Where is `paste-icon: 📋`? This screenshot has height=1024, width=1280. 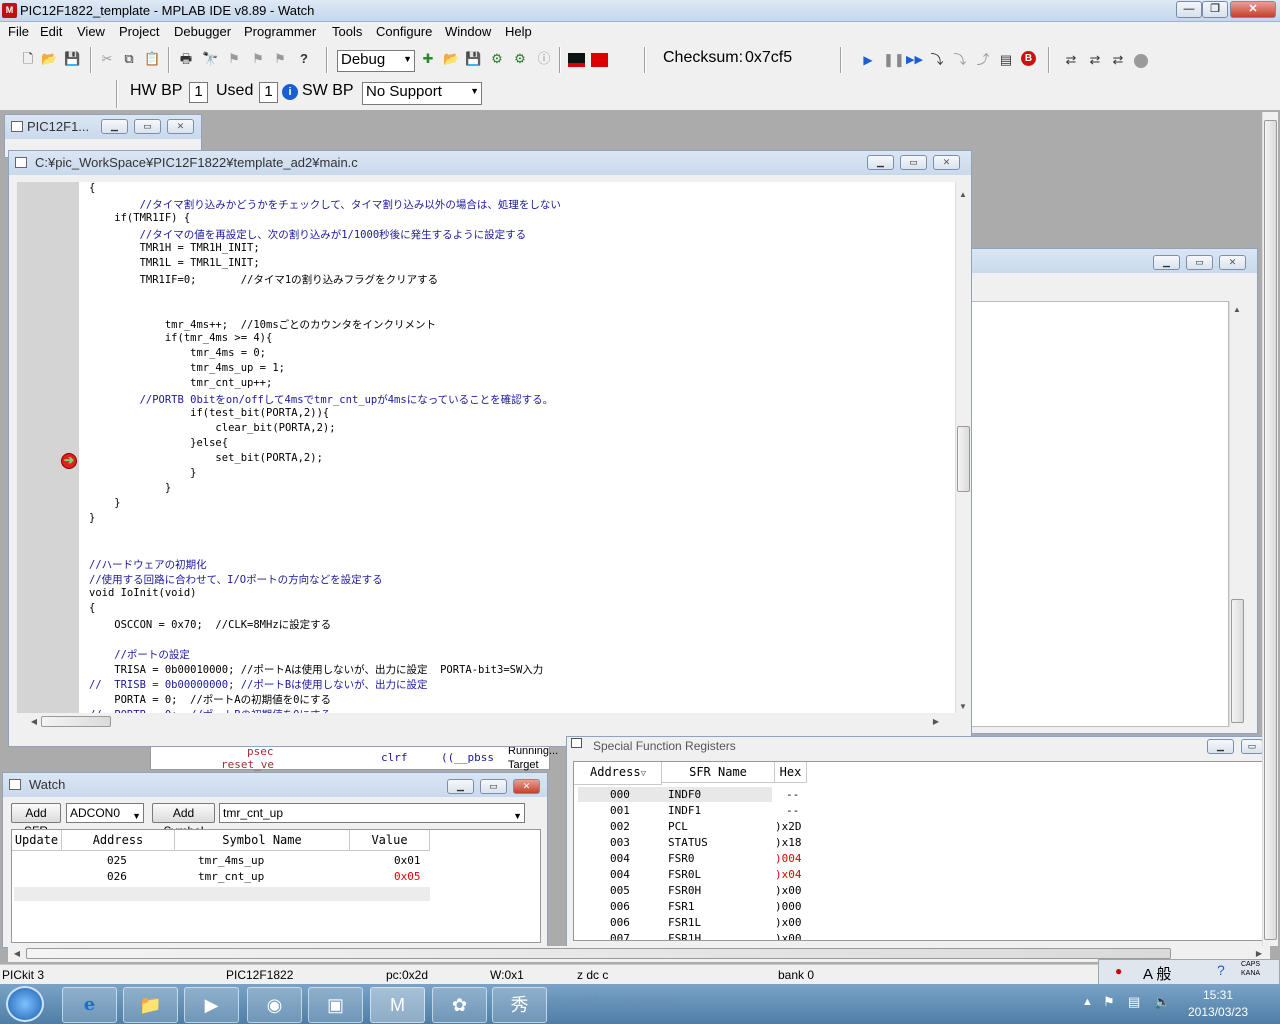 paste-icon: 📋 is located at coordinates (152, 59).